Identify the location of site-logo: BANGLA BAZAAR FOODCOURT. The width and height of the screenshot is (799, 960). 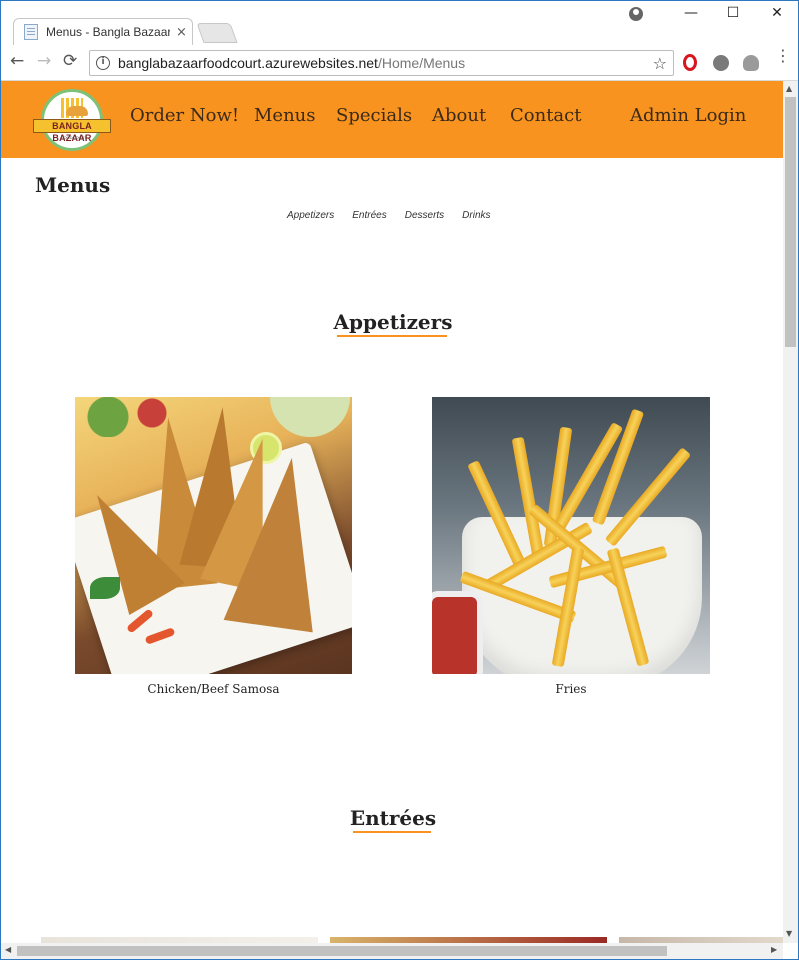
(72, 120).